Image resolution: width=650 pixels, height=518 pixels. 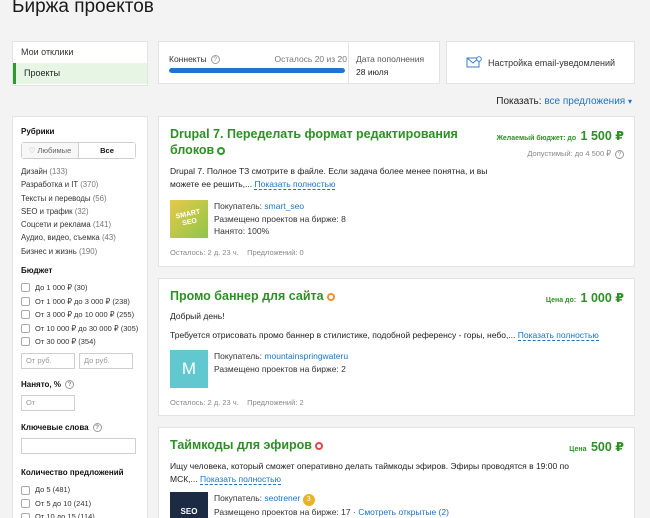 I want to click on buyer-link: smart_seo, so click(x=284, y=206).